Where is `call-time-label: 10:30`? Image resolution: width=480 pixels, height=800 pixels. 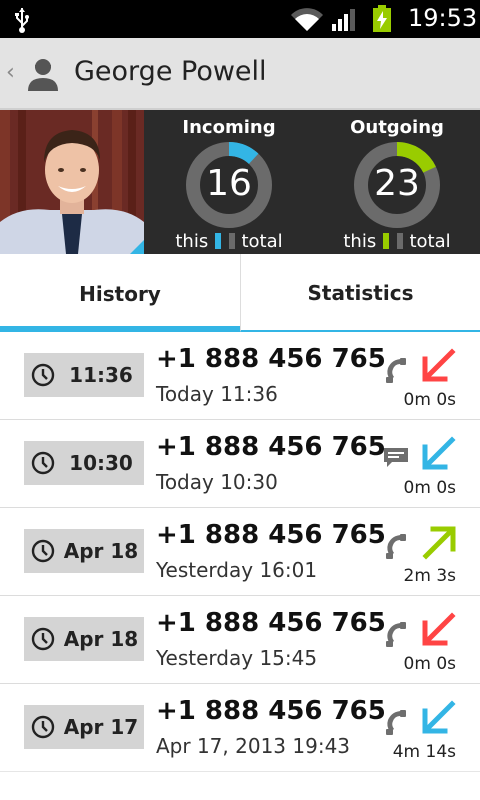 call-time-label: 10:30 is located at coordinates (101, 463).